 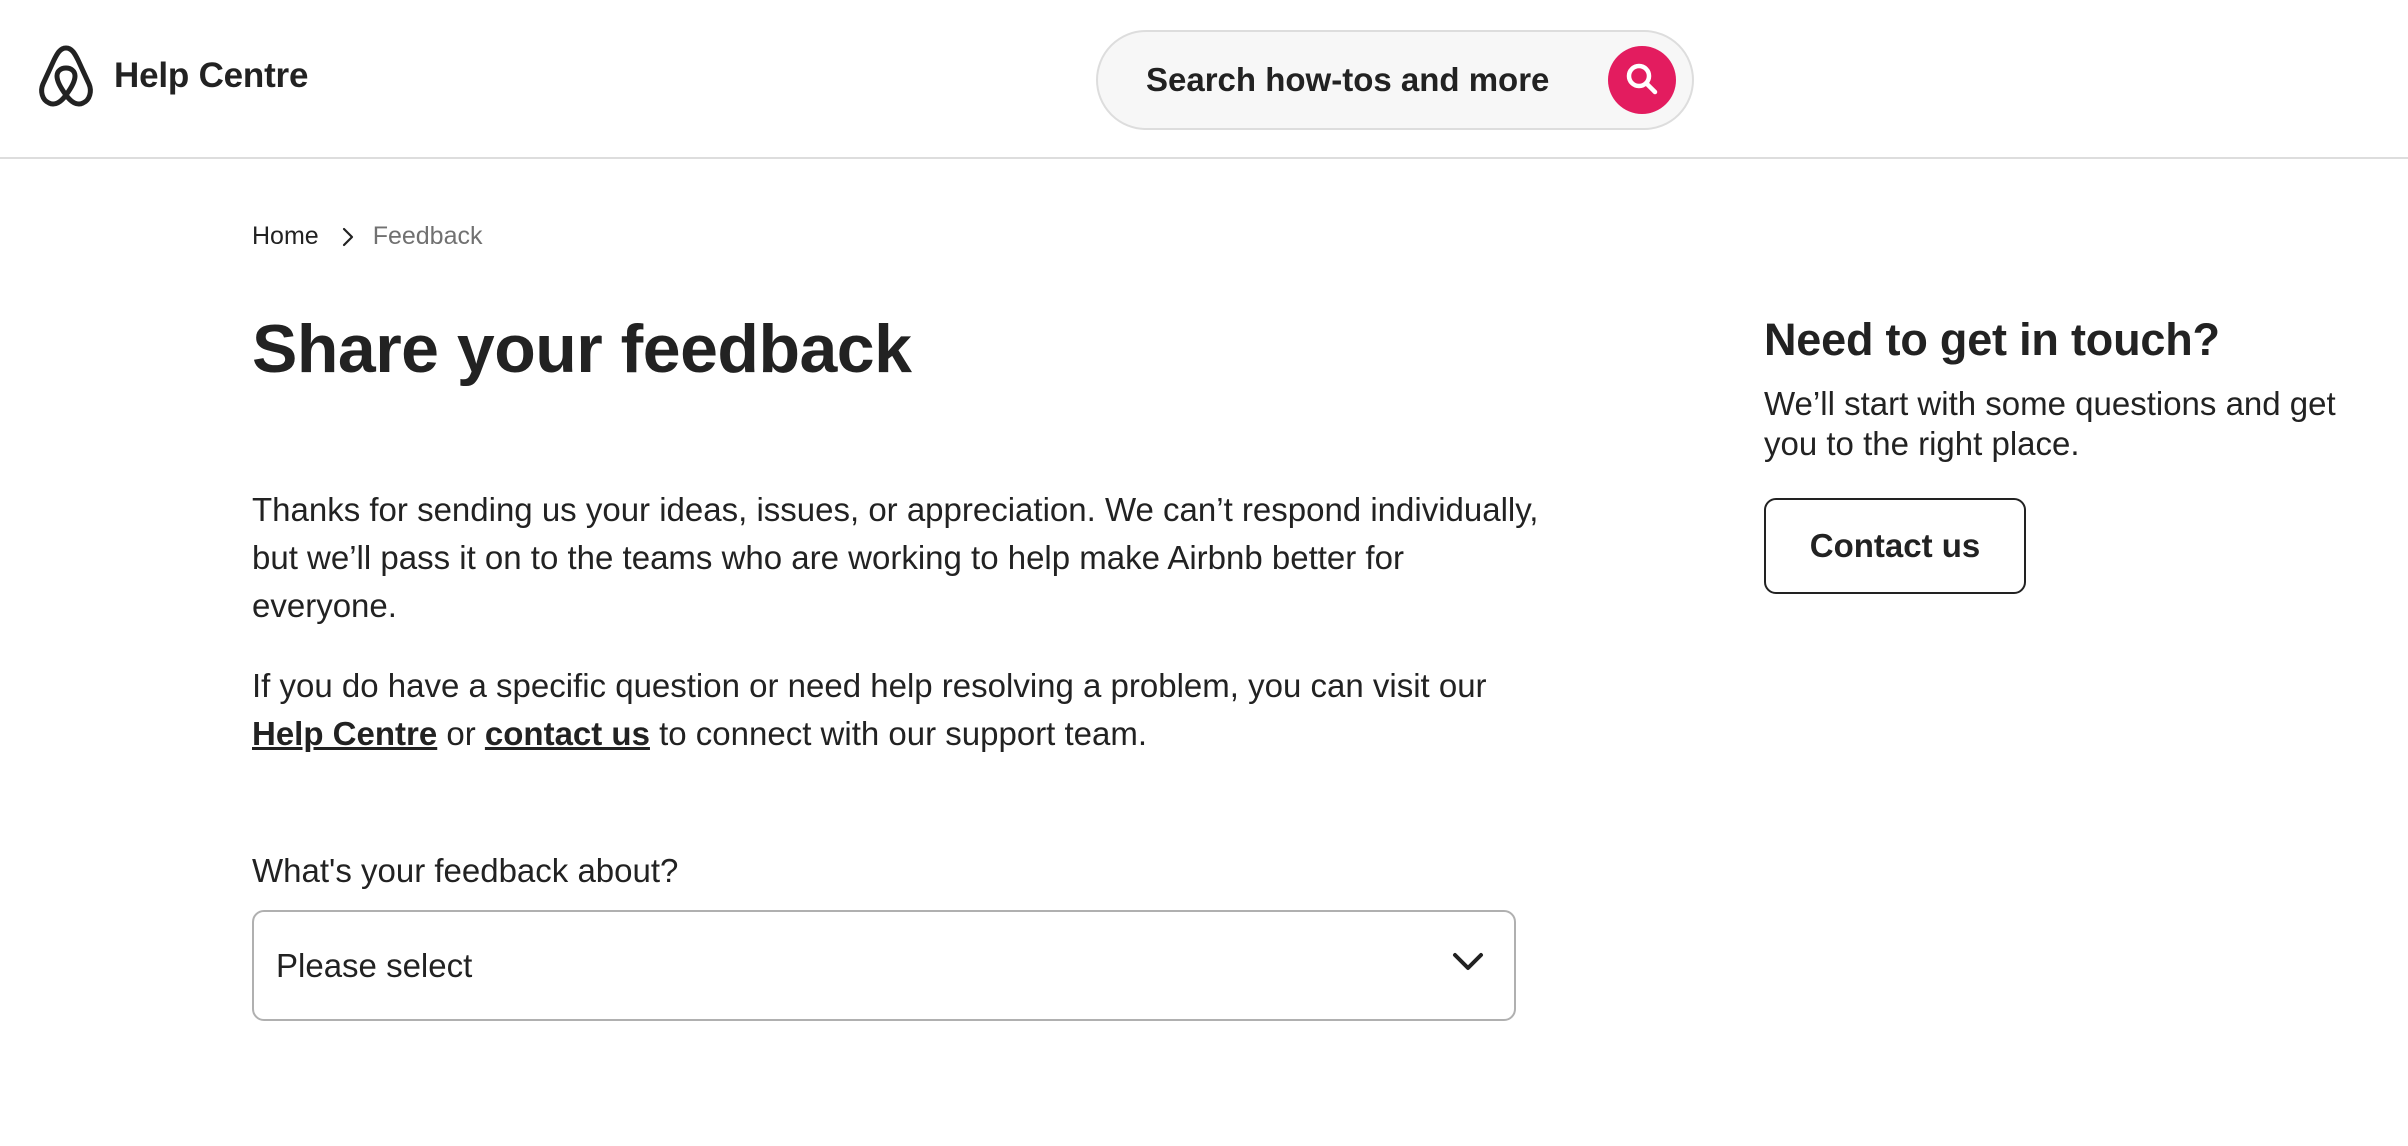 What do you see at coordinates (1371, 80) in the screenshot?
I see `search-input` at bounding box center [1371, 80].